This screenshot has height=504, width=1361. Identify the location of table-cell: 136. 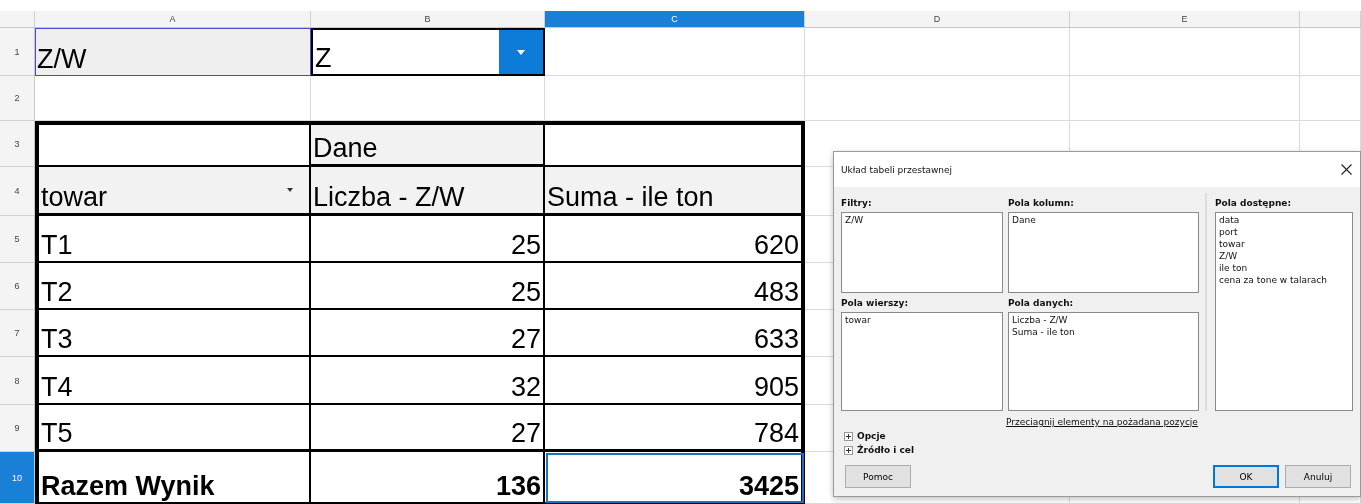
(428, 478).